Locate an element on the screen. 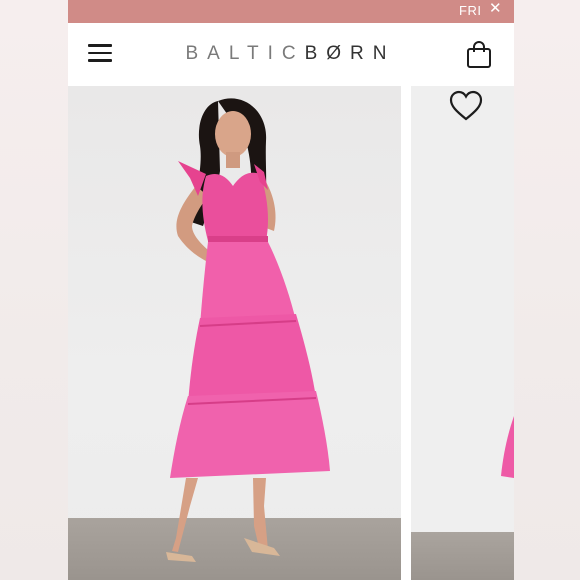 This screenshot has height=580, width=580. site-header: BALTICBØRN is located at coordinates (291, 54).